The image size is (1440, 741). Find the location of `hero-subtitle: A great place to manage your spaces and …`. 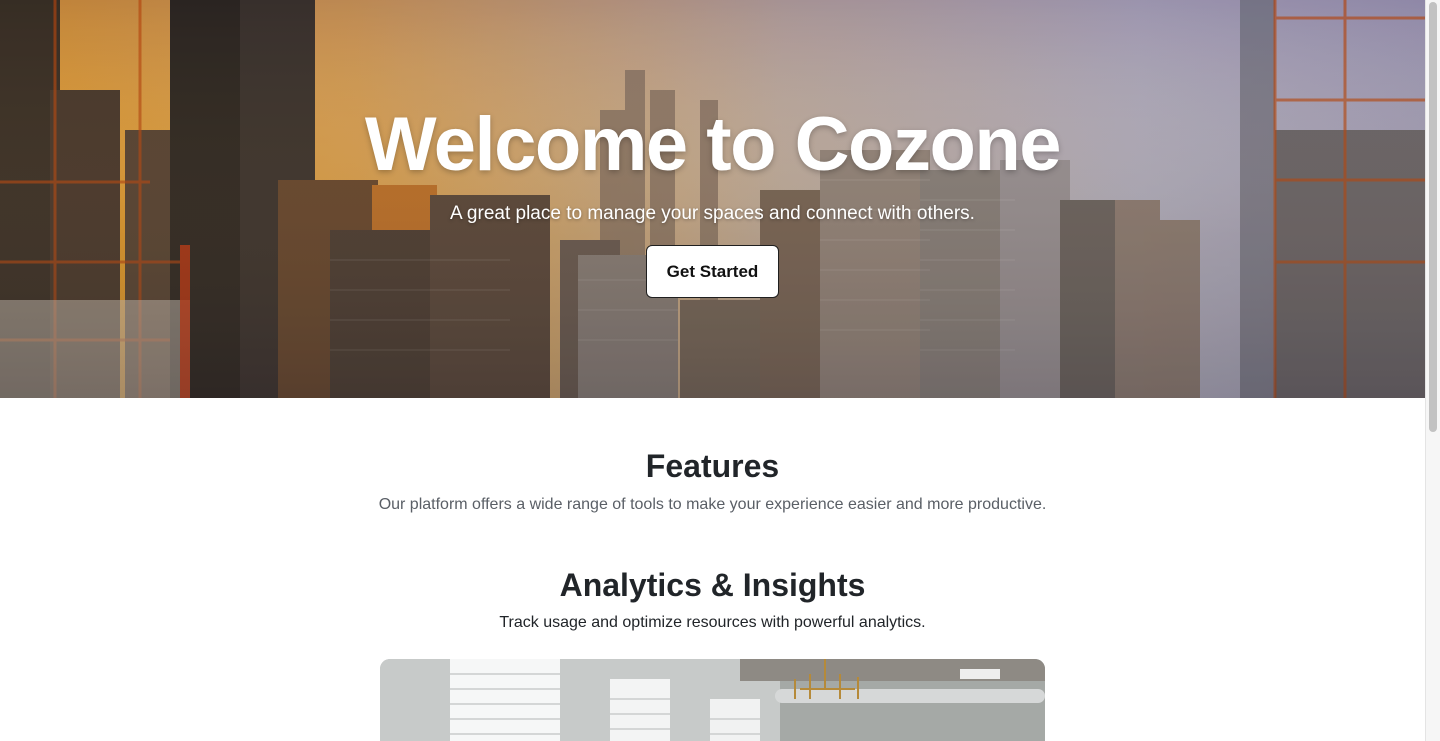

hero-subtitle: A great place to manage your spaces and … is located at coordinates (712, 213).